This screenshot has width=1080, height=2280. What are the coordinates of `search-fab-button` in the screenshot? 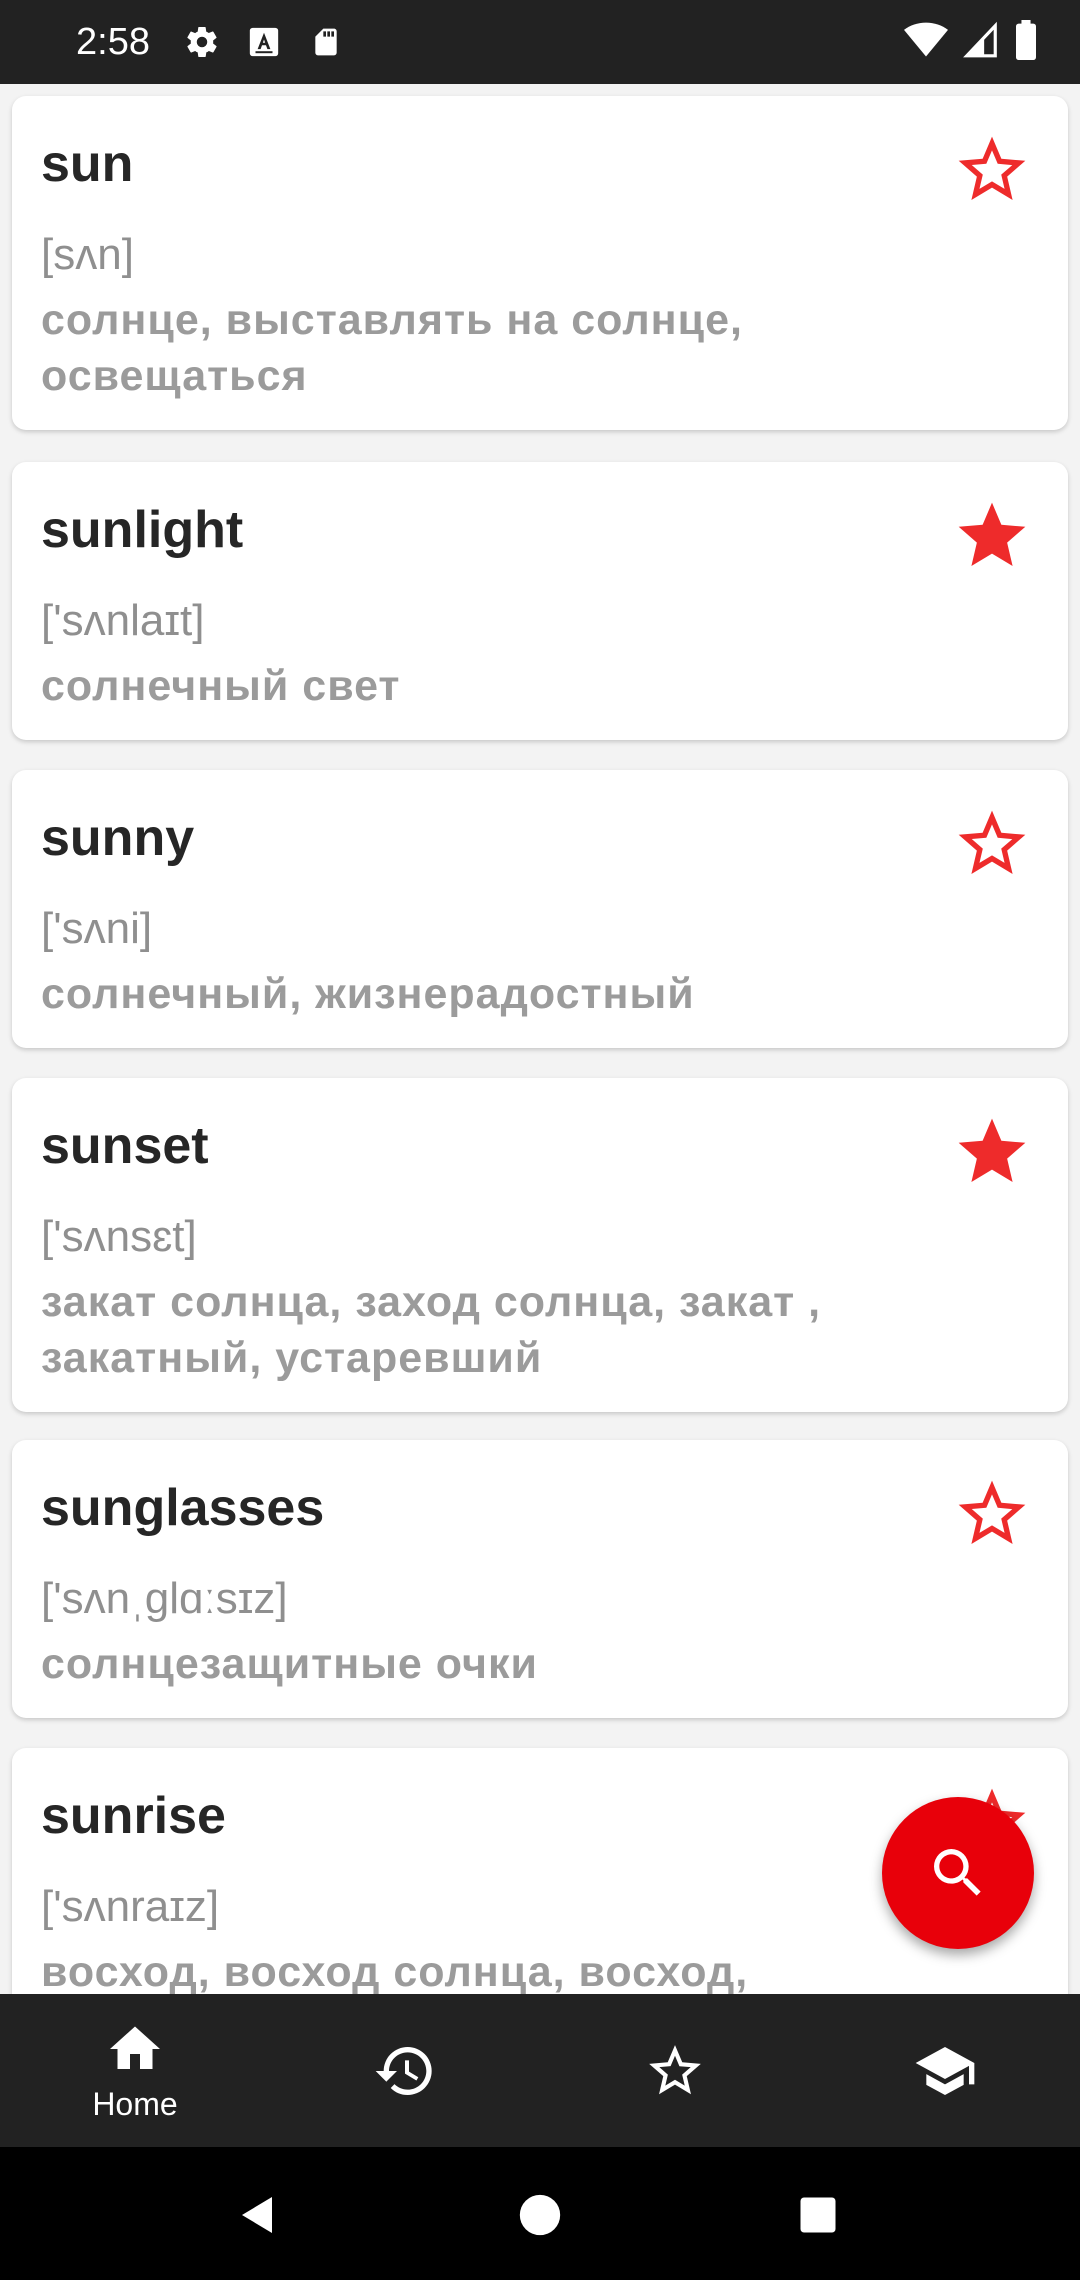 It's located at (958, 1873).